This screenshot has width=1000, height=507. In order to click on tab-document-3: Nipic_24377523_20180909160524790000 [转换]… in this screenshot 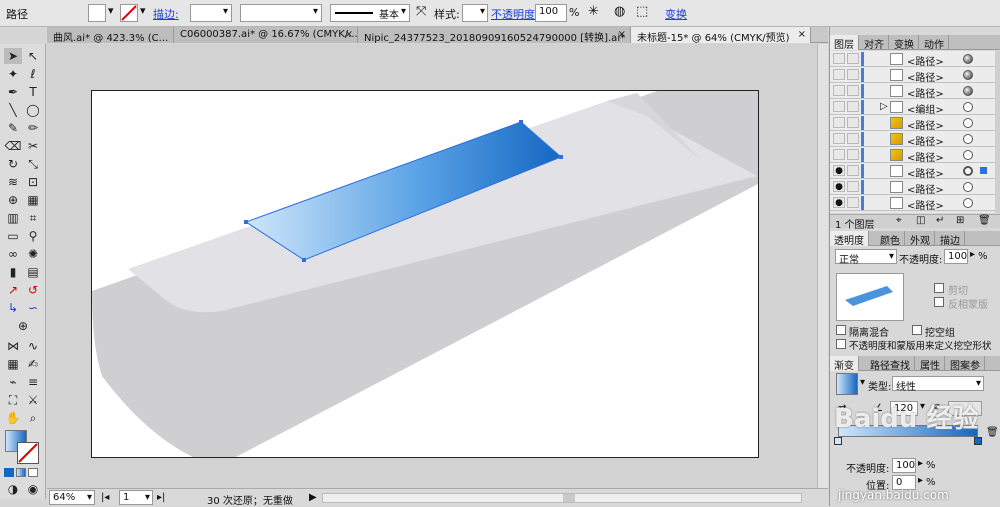, I will do `click(494, 35)`.